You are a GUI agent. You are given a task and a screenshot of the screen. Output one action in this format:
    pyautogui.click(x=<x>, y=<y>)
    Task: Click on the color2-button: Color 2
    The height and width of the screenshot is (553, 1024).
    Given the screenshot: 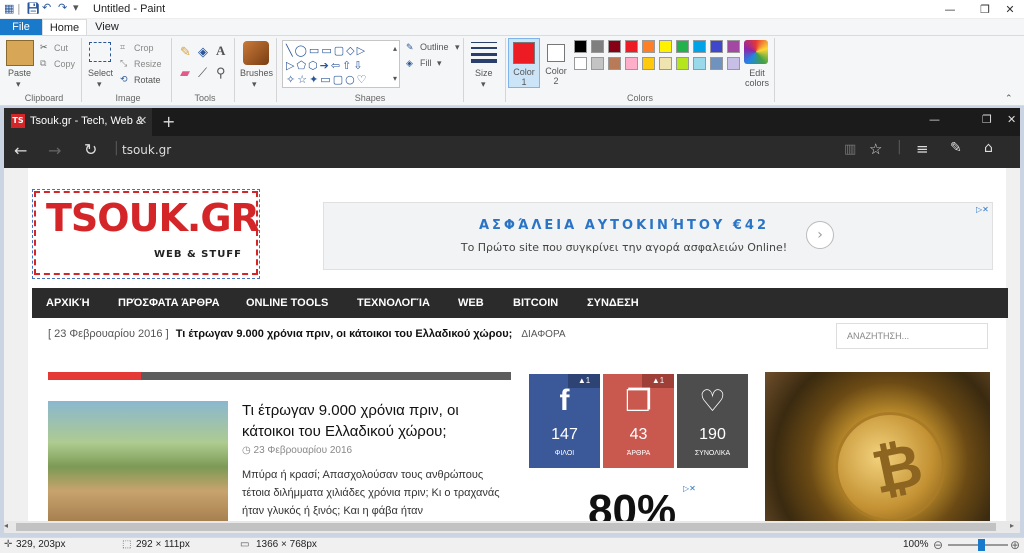 What is the action you would take?
    pyautogui.click(x=557, y=63)
    